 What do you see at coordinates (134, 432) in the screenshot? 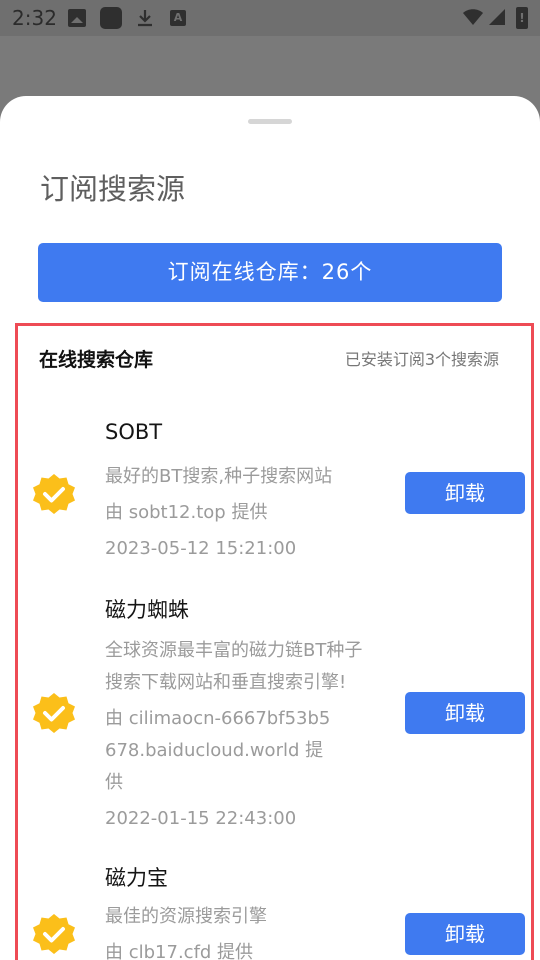
I see `source-name: SOBT` at bounding box center [134, 432].